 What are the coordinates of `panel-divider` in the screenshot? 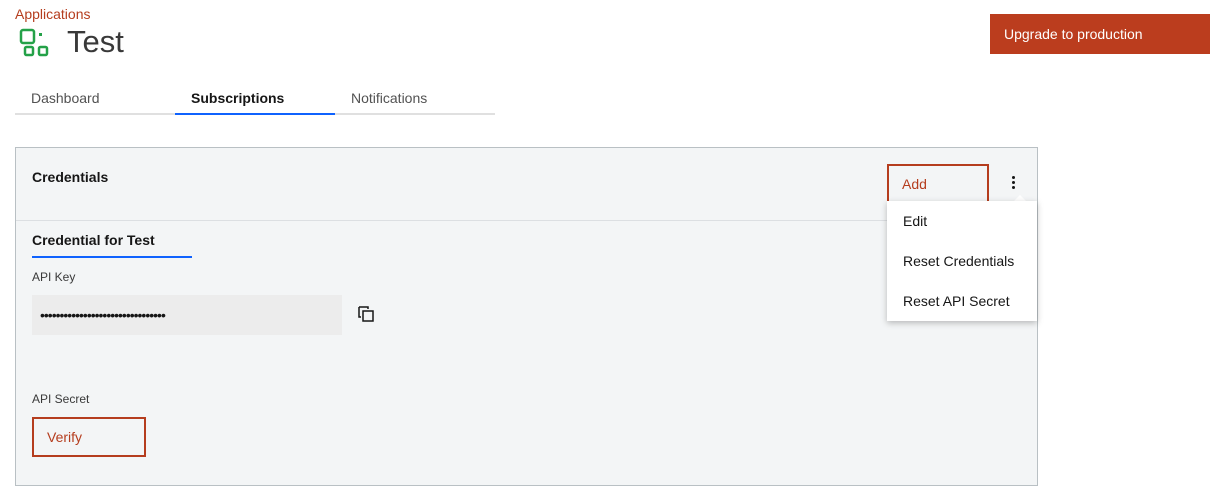 It's located at (526, 220).